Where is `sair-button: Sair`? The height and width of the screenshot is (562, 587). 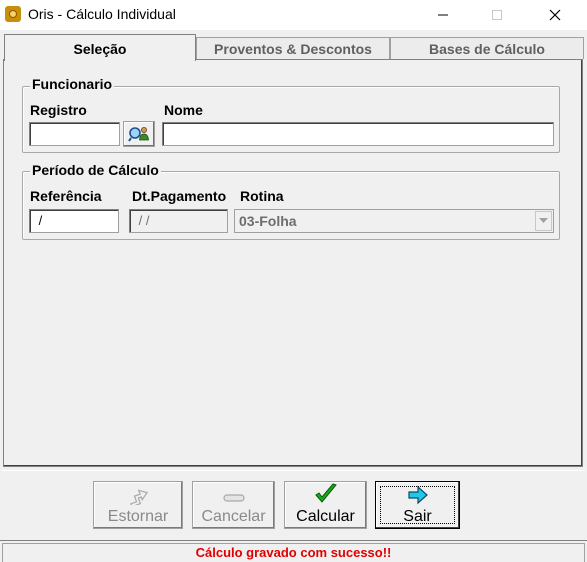
sair-button: Sair is located at coordinates (417, 505).